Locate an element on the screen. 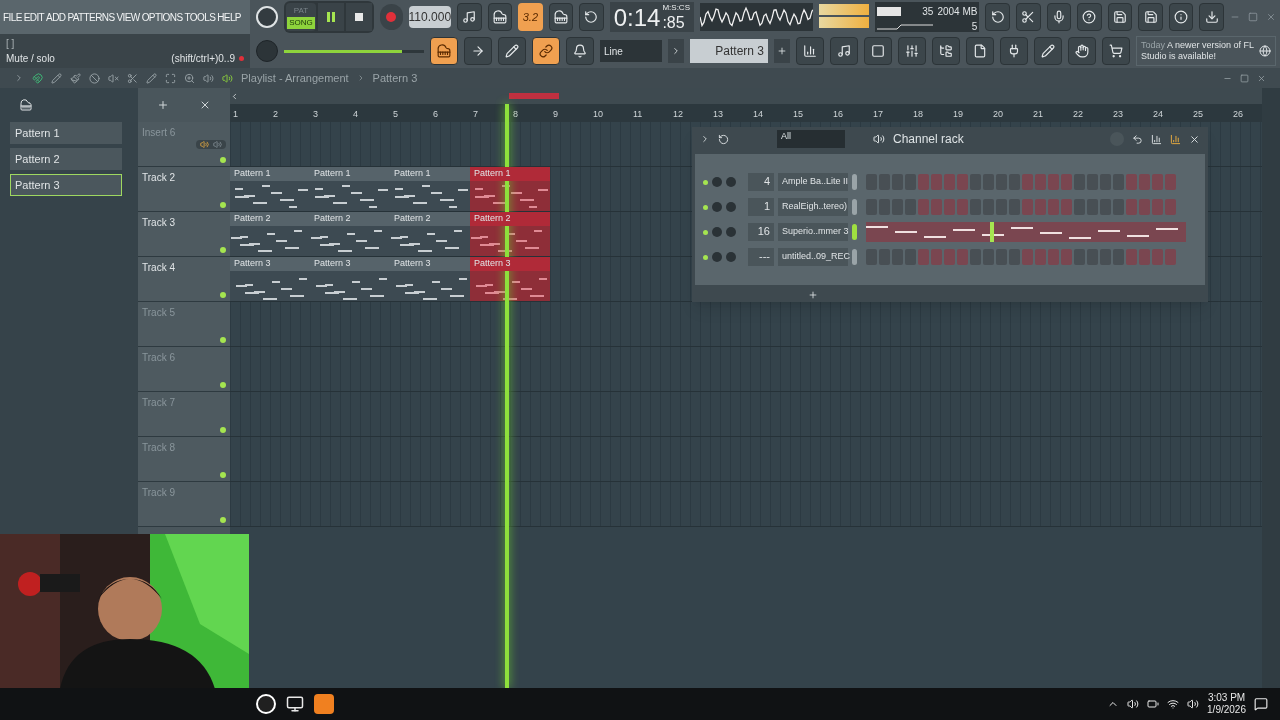 This screenshot has height=720, width=1280. bell-button is located at coordinates (580, 51).